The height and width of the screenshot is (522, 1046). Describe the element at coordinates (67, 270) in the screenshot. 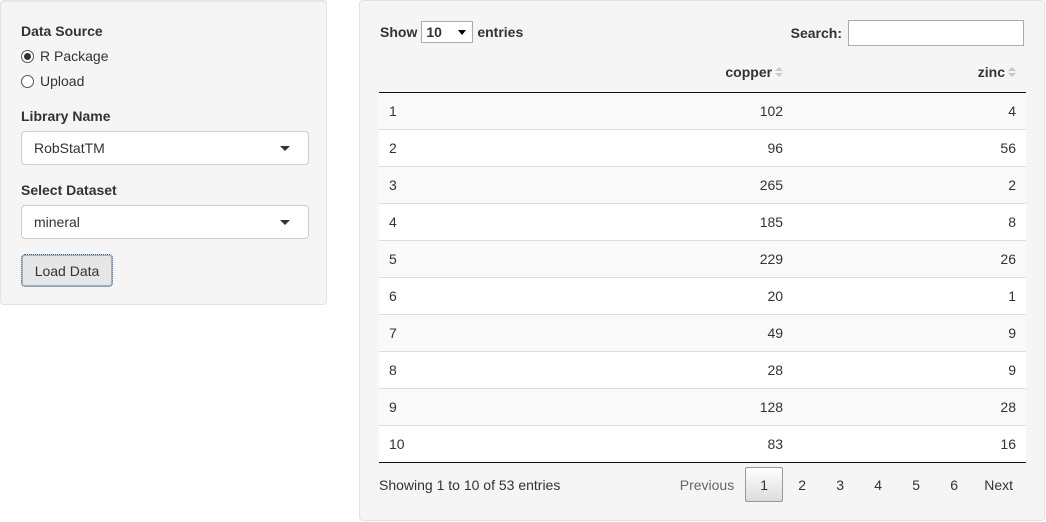

I see `load-data-button: Load Data` at that location.